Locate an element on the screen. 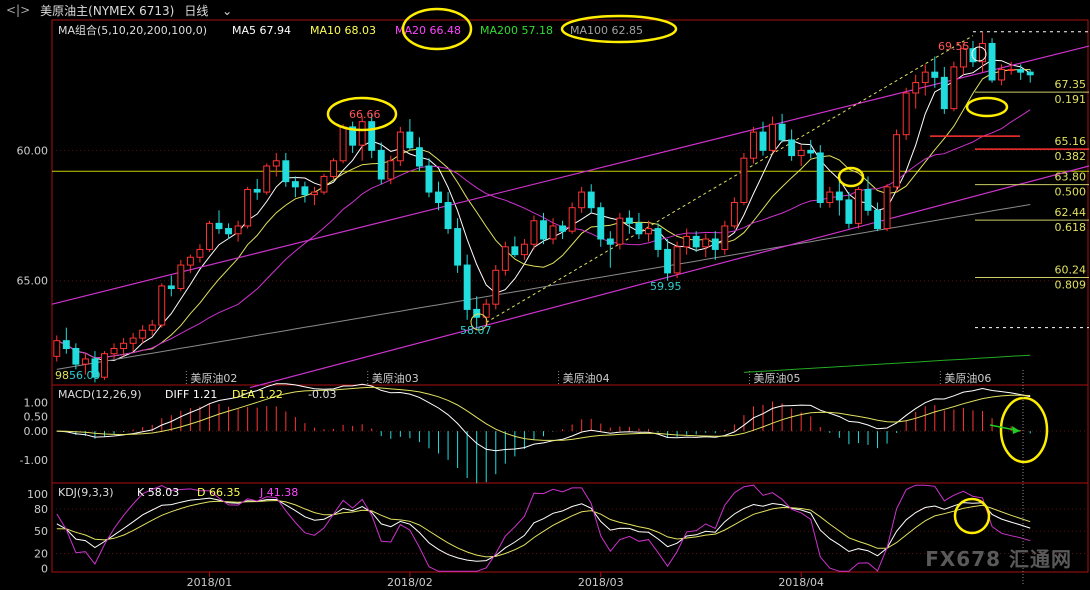  ma200-line is located at coordinates (887, 363).